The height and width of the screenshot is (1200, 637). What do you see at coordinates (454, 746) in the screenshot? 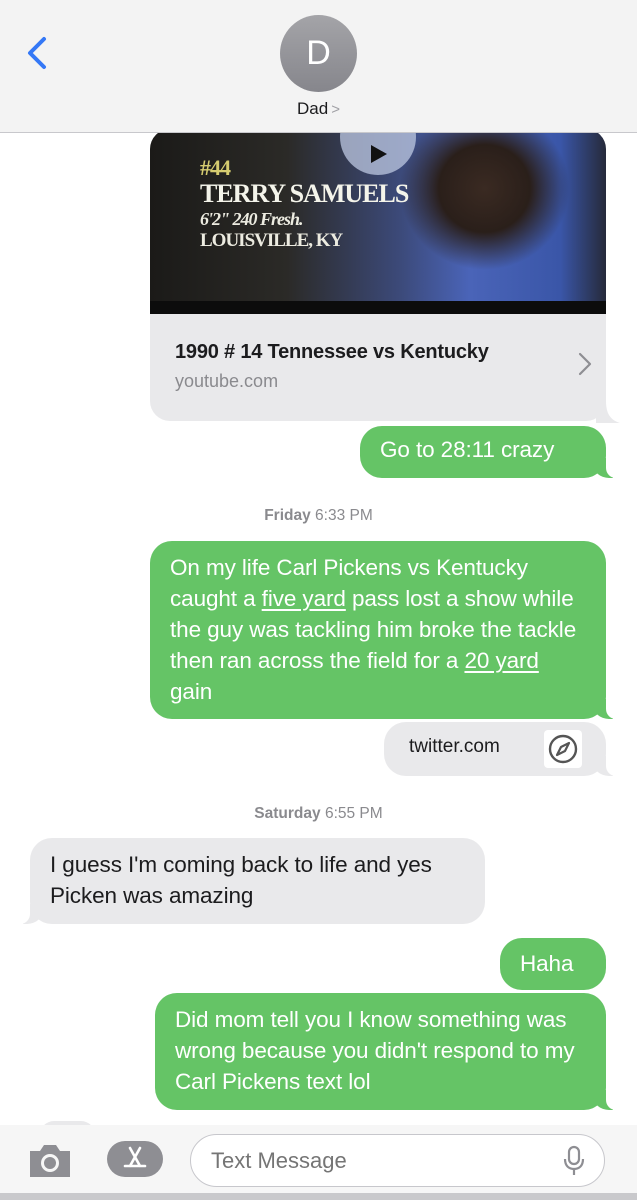
I see `link-domain: twitter.com` at bounding box center [454, 746].